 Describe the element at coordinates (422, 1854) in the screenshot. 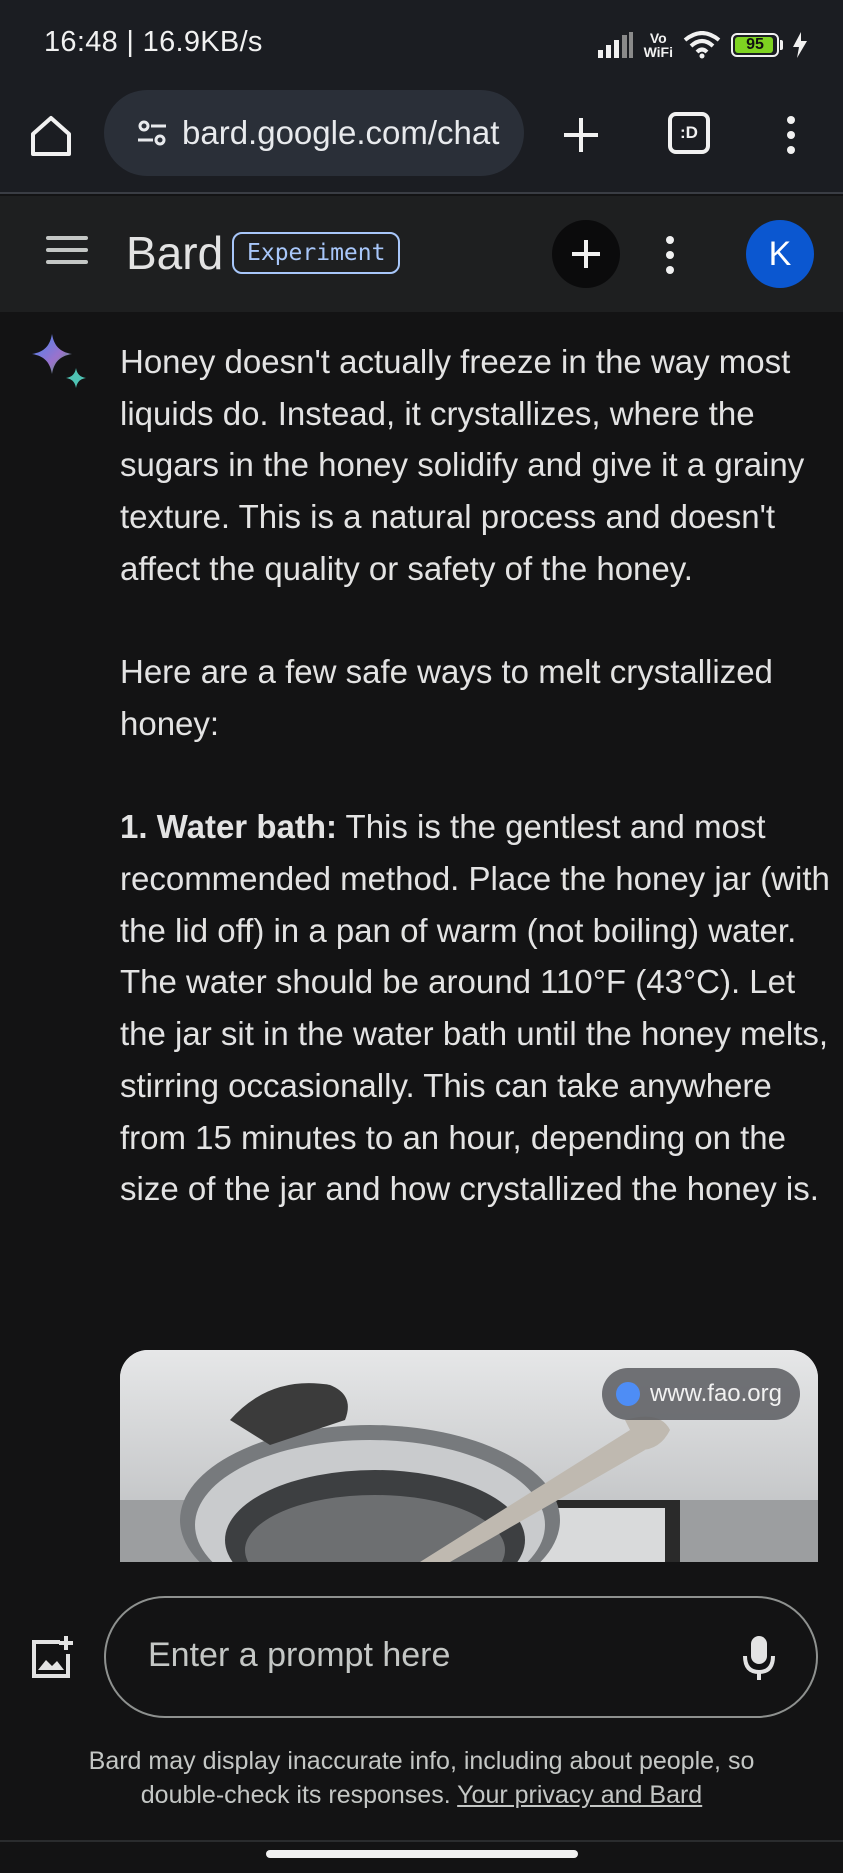

I see `gesture-nav-handle` at that location.